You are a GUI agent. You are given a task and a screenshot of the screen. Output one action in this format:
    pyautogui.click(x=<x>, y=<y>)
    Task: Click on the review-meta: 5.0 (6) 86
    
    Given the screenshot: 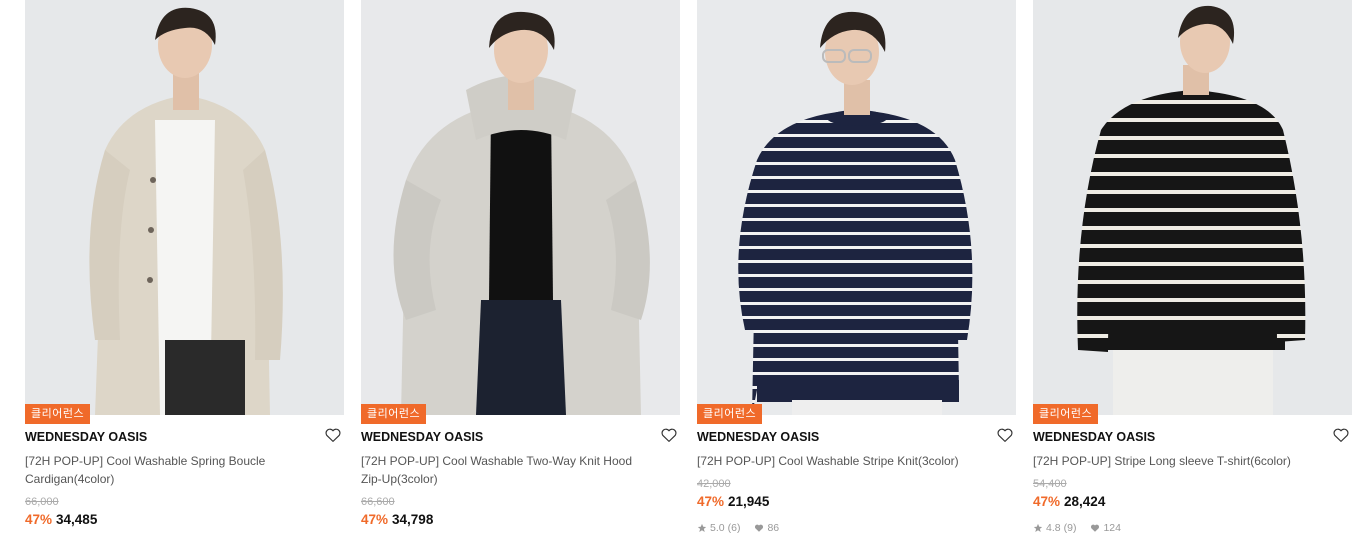 What is the action you would take?
    pyautogui.click(x=738, y=528)
    